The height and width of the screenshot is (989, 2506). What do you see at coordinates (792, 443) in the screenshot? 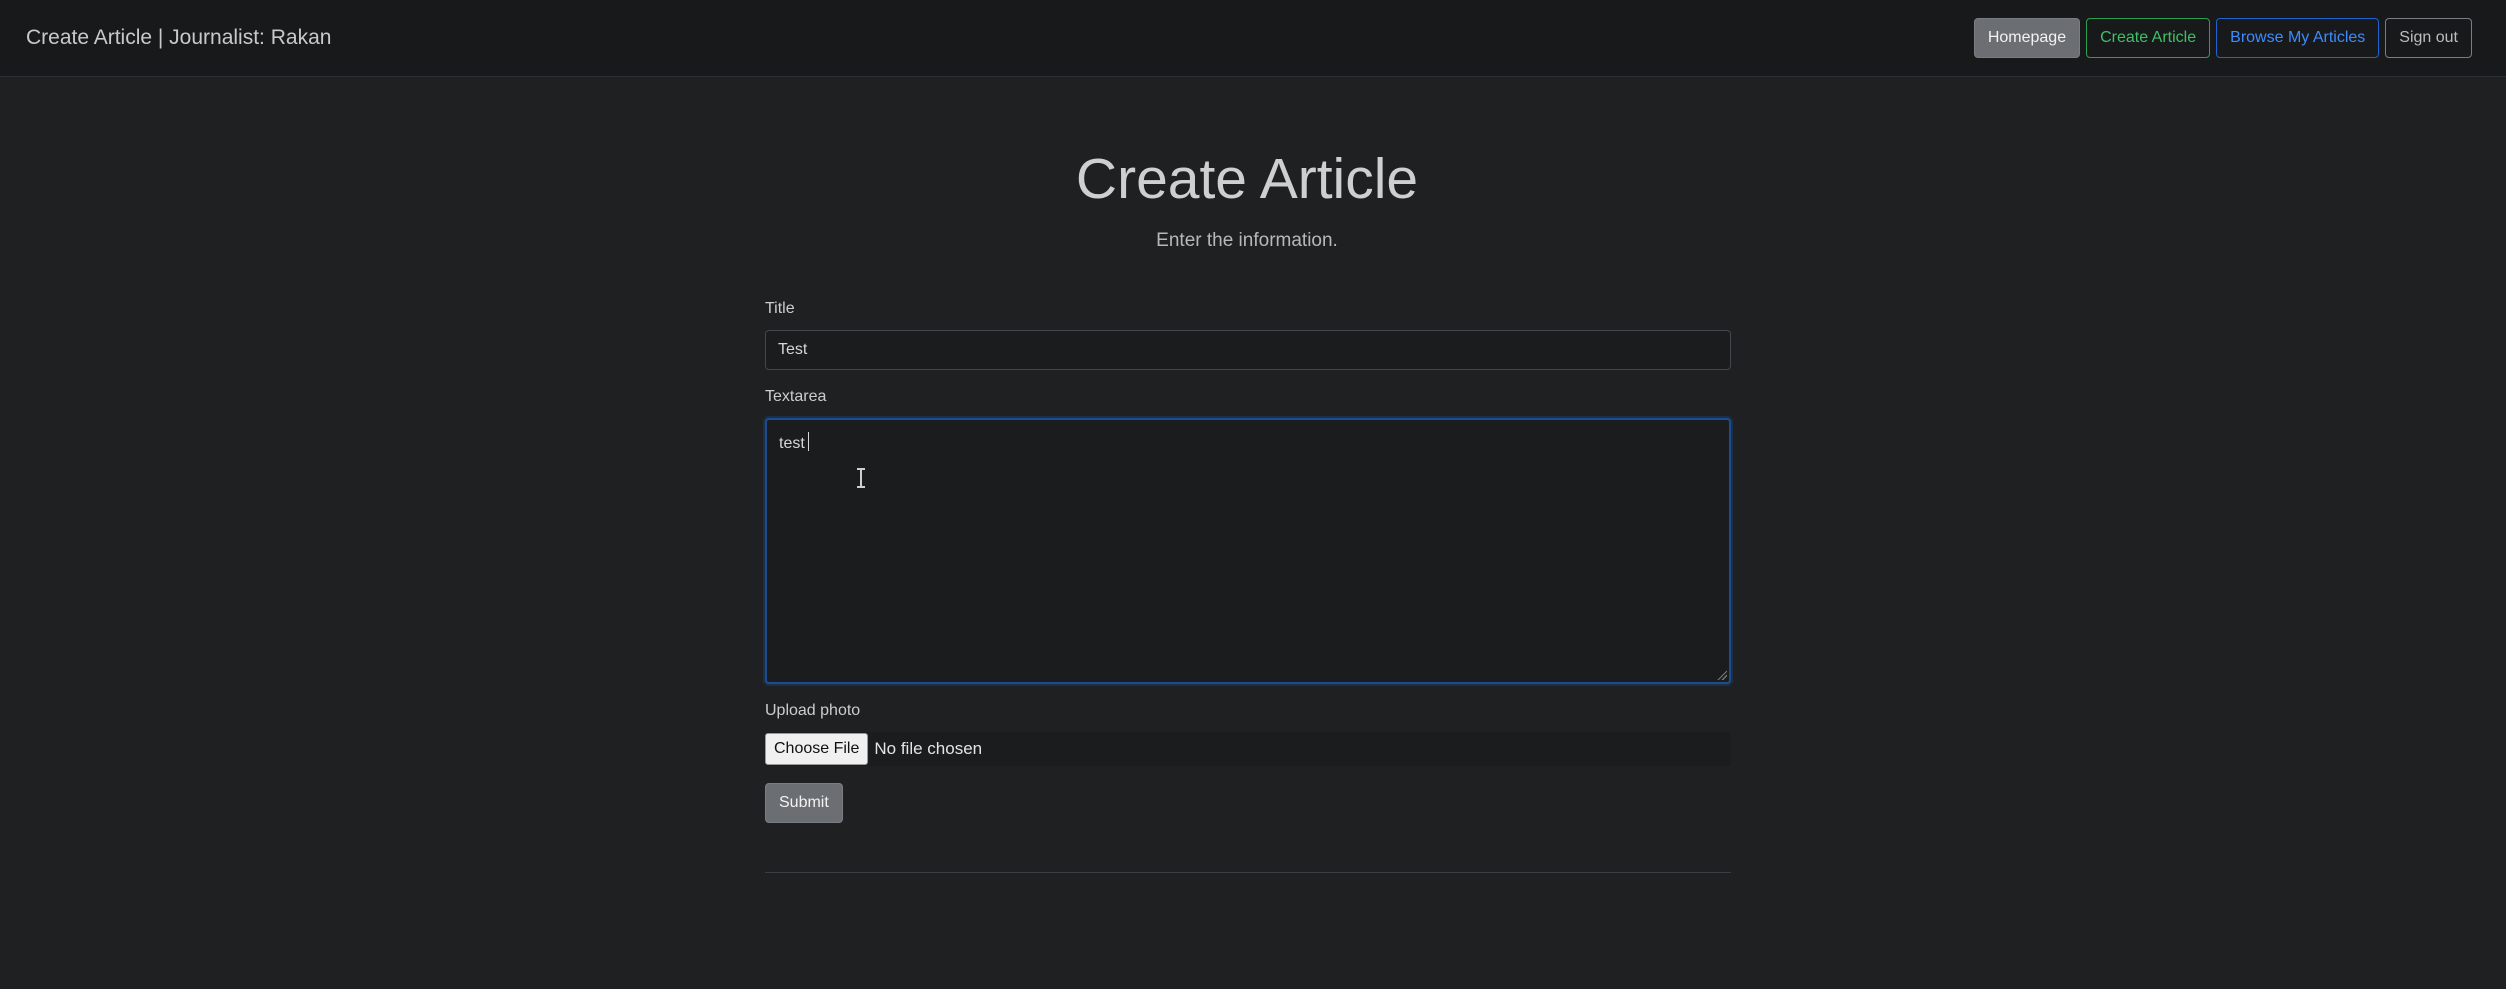
I see `textarea-text: test` at bounding box center [792, 443].